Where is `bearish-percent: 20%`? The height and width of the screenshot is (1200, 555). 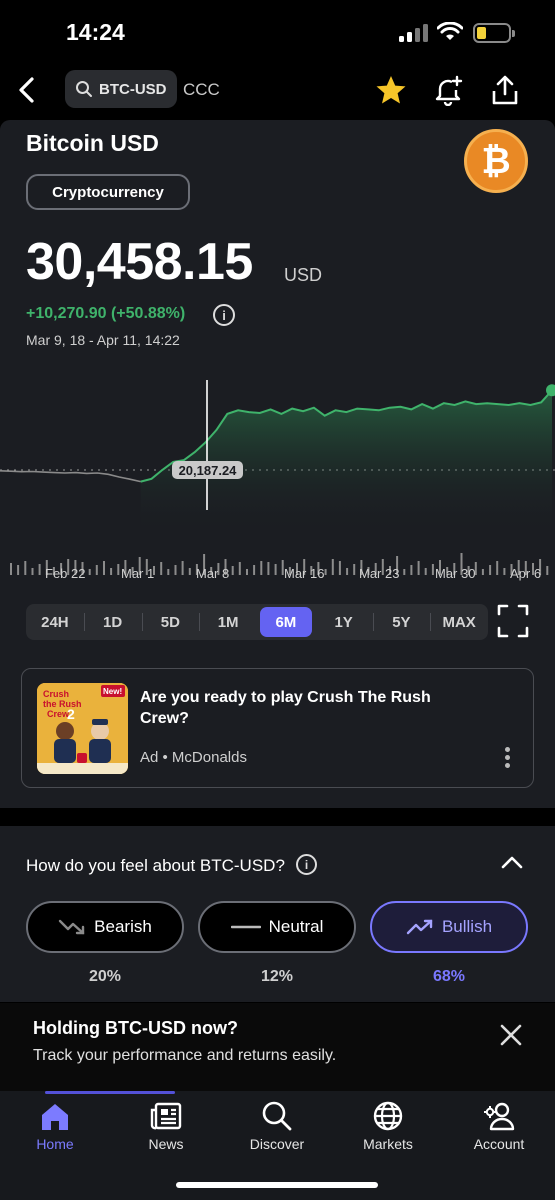
bearish-percent: 20% is located at coordinates (105, 976).